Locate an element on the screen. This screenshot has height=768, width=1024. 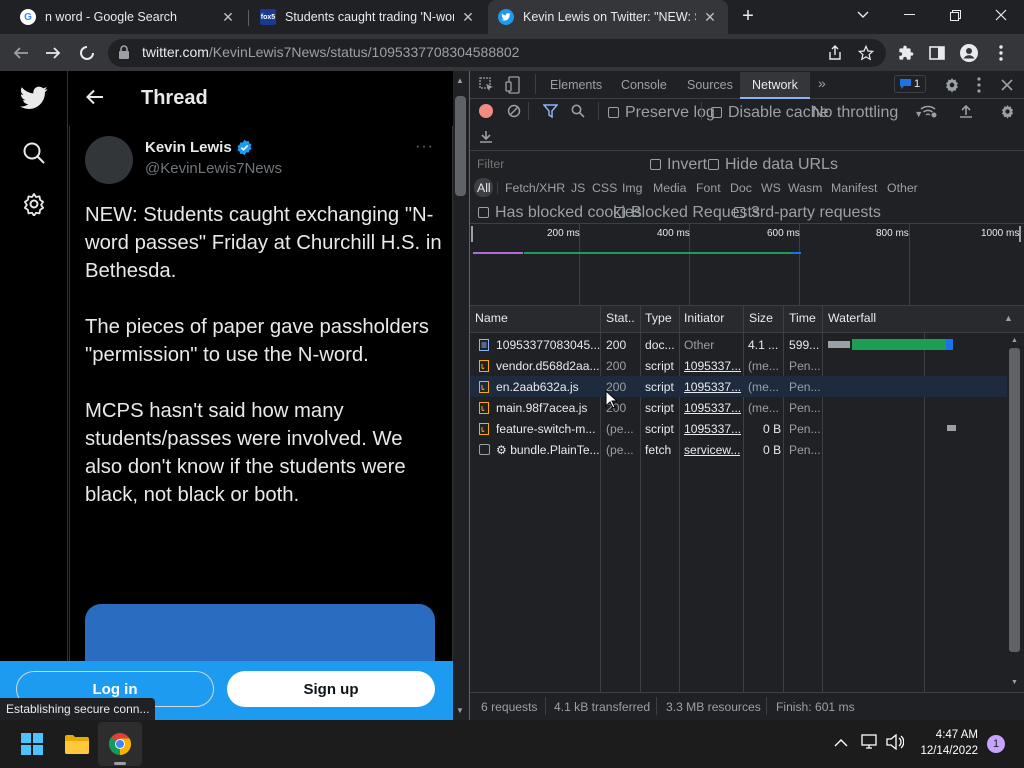
import-har-icon is located at coordinates (966, 113).